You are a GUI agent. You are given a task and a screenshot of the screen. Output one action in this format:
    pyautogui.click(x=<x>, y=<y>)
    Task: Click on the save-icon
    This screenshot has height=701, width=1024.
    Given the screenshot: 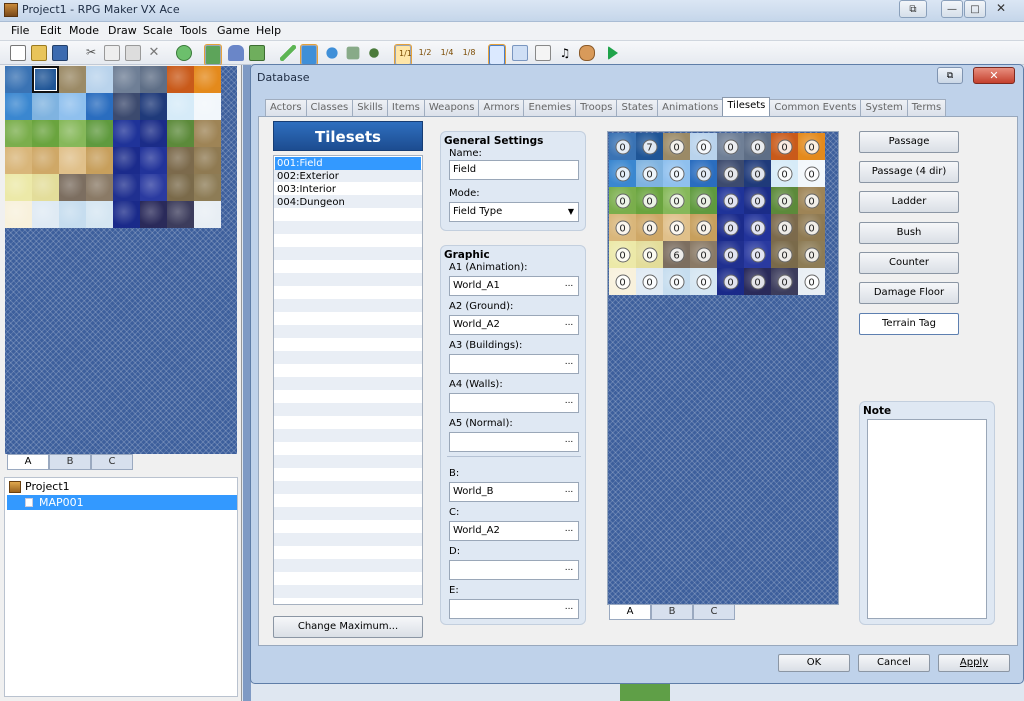 What is the action you would take?
    pyautogui.click(x=60, y=53)
    